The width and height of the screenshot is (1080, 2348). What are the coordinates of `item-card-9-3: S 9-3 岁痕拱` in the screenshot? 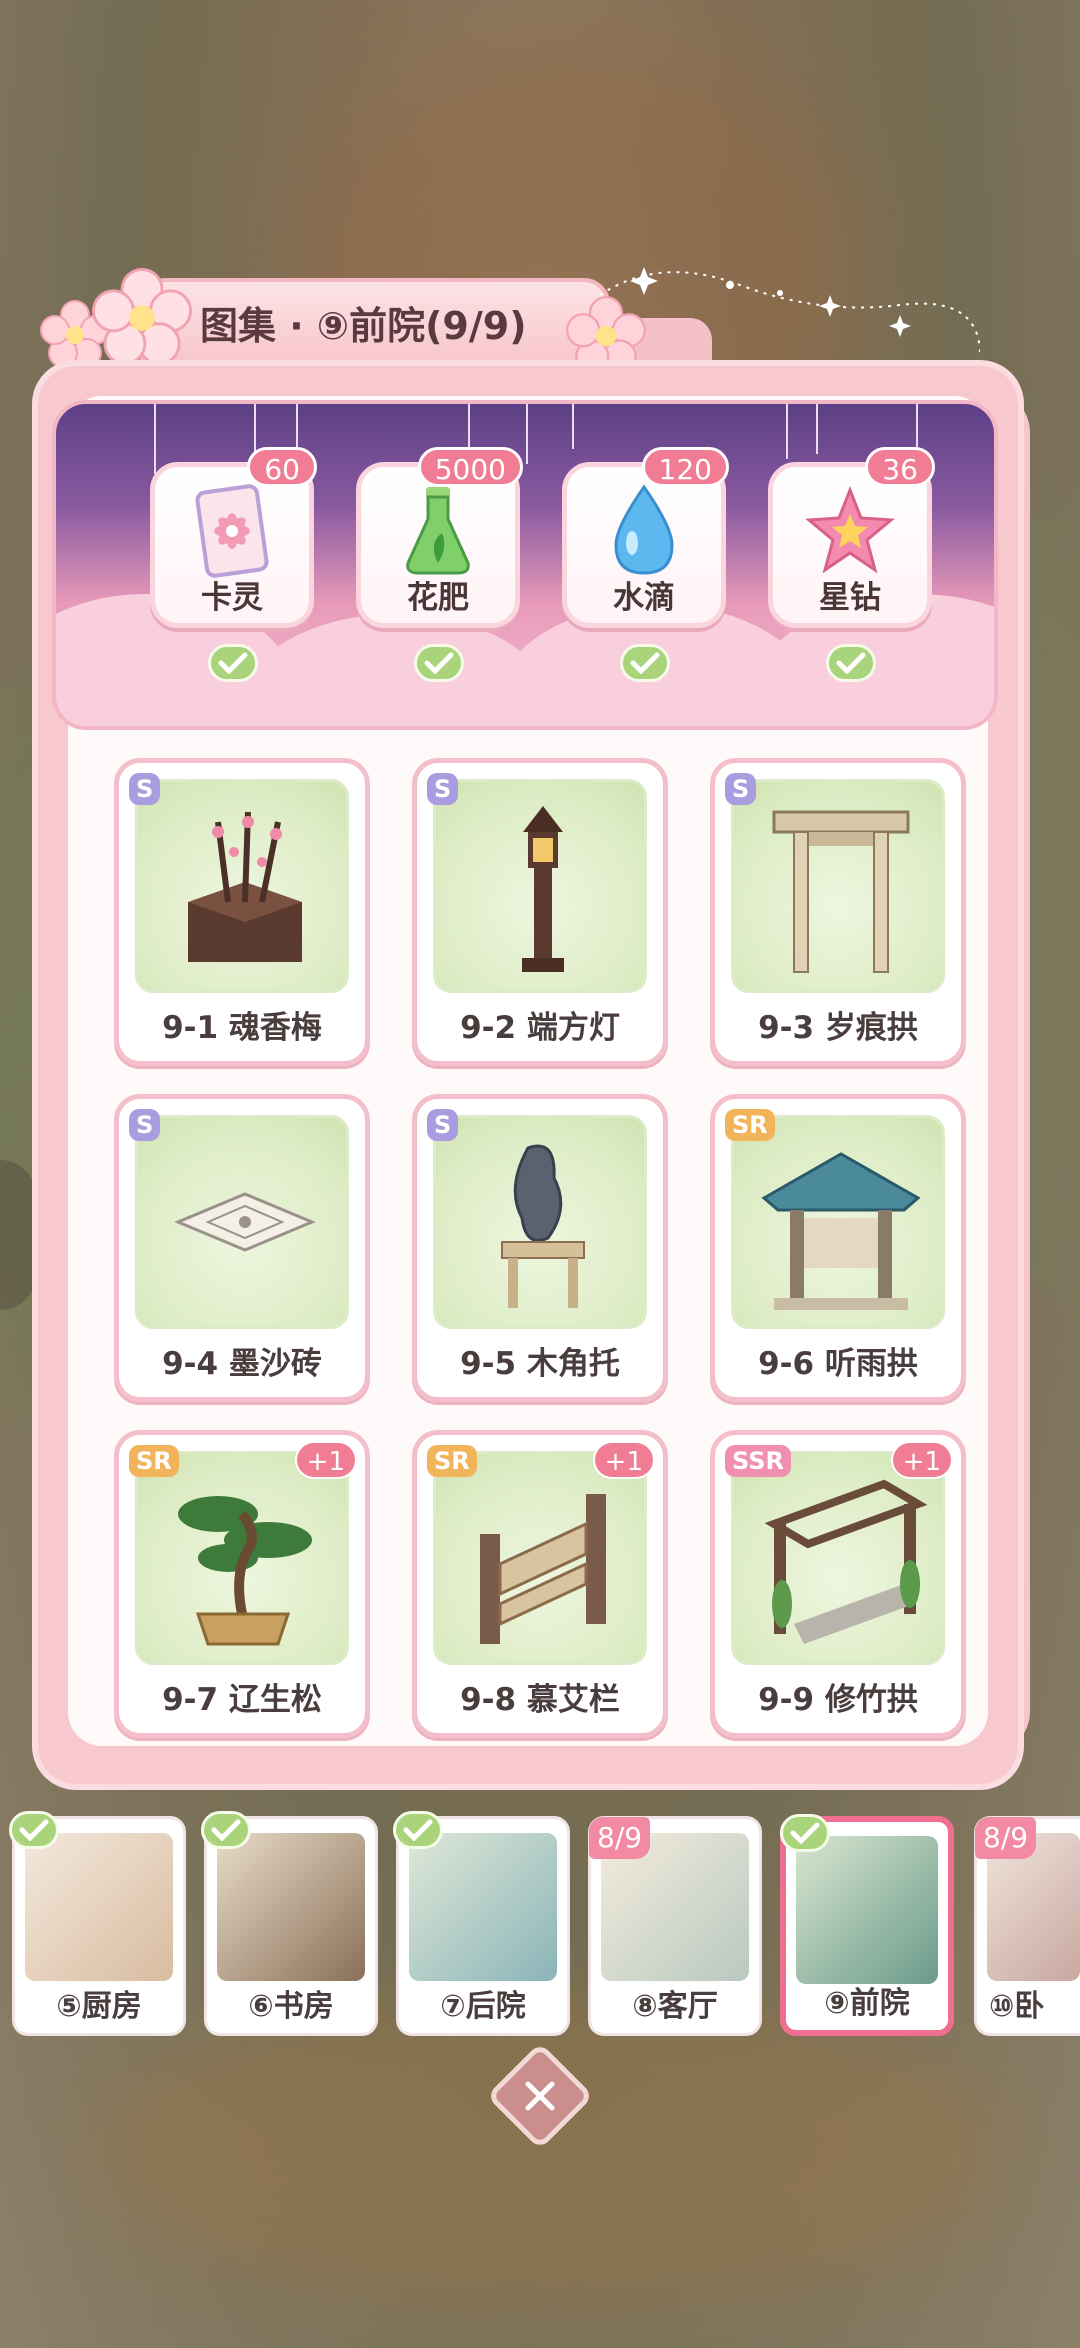 It's located at (838, 912).